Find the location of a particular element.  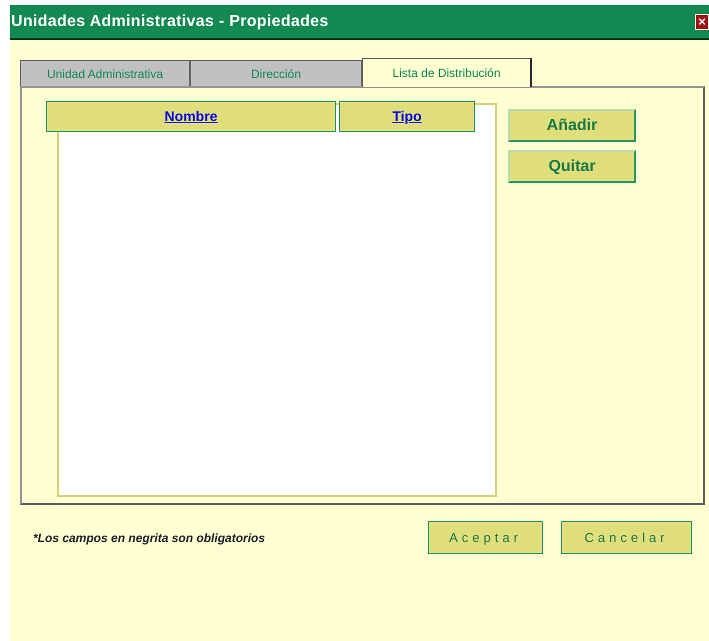

column-header: Tipo is located at coordinates (407, 116).